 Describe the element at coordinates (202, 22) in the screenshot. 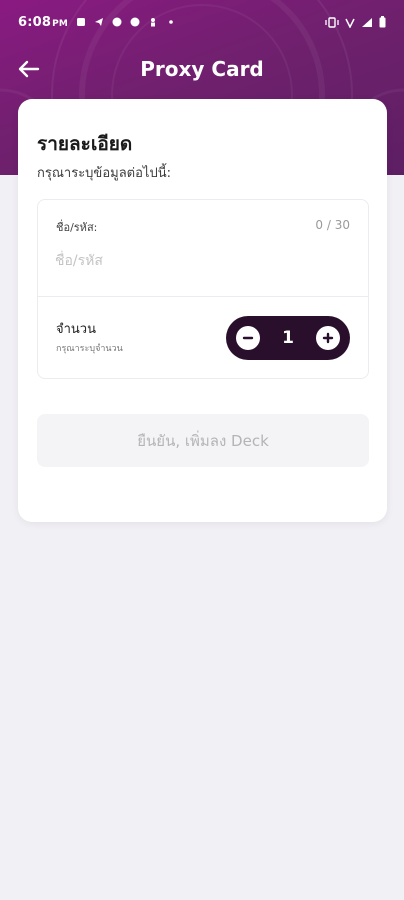

I see `status-bar: 6:08PM` at that location.